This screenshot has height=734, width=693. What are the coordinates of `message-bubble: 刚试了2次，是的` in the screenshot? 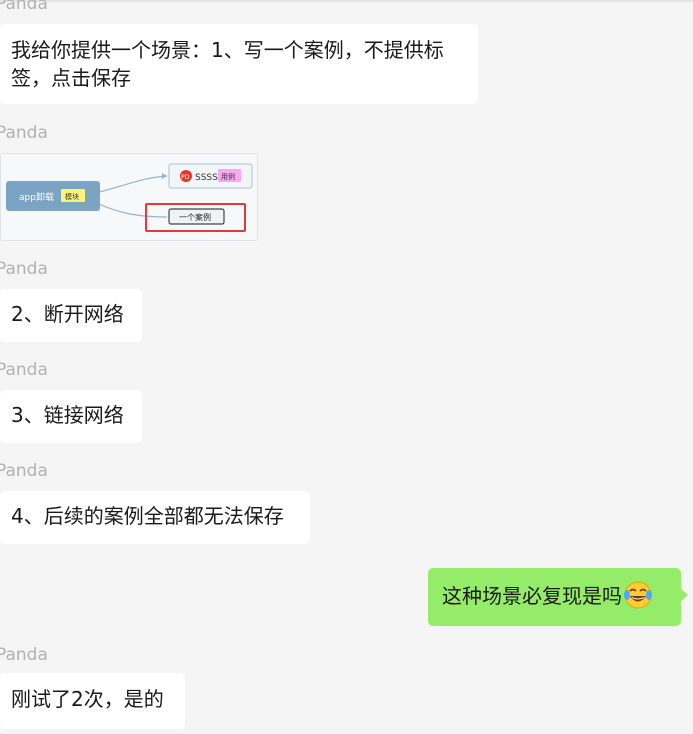 It's located at (92, 701).